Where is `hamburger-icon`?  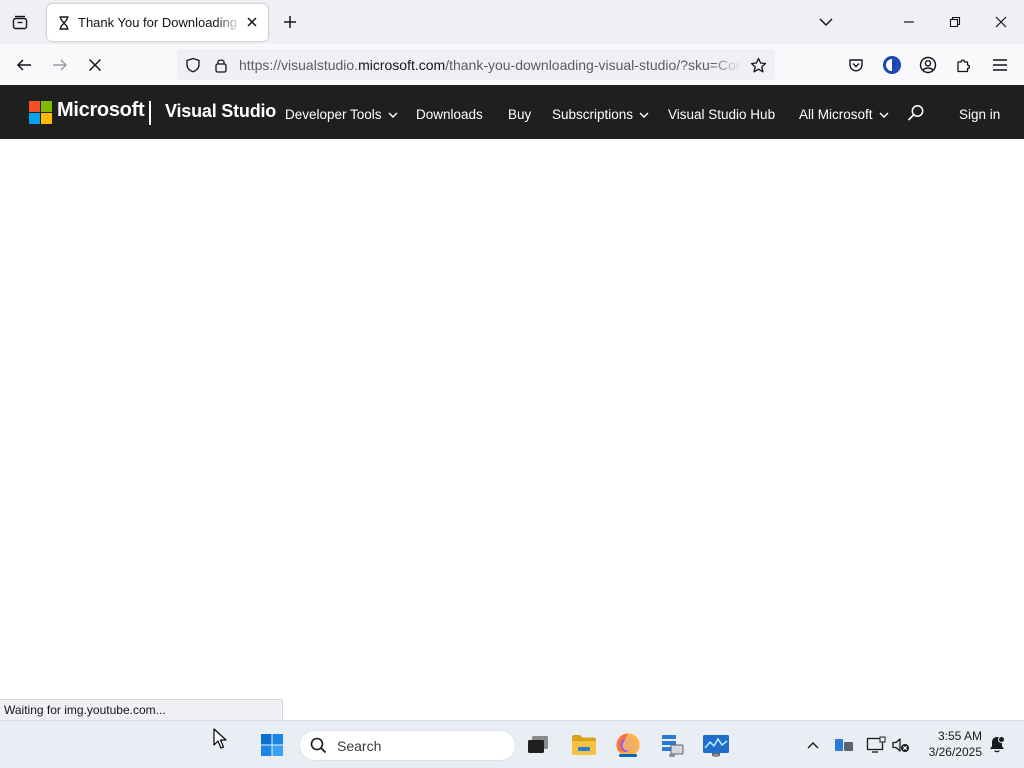
hamburger-icon is located at coordinates (1000, 65).